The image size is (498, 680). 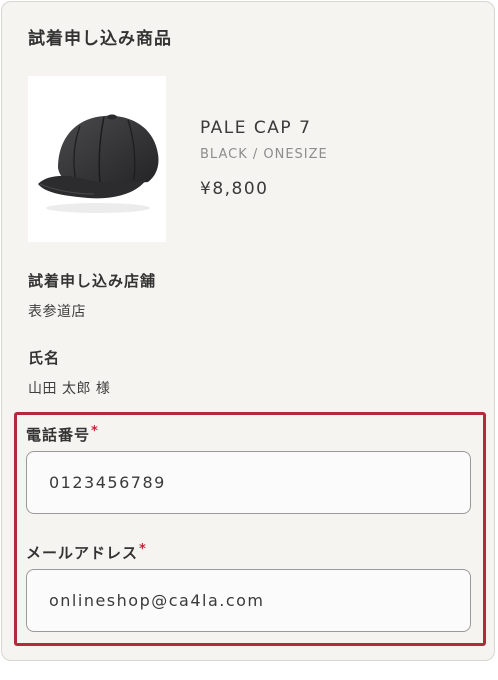 I want to click on email-label: メールアドレス*, so click(x=86, y=552).